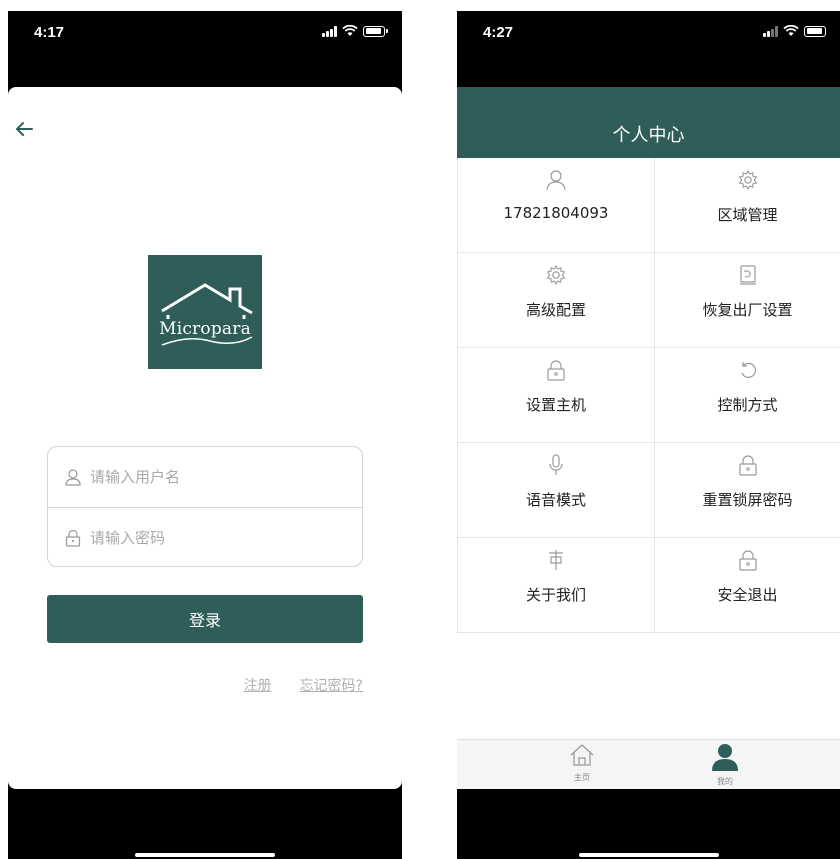  What do you see at coordinates (747, 490) in the screenshot?
I see `reset-lock-password-cell: 重置锁屏密码` at bounding box center [747, 490].